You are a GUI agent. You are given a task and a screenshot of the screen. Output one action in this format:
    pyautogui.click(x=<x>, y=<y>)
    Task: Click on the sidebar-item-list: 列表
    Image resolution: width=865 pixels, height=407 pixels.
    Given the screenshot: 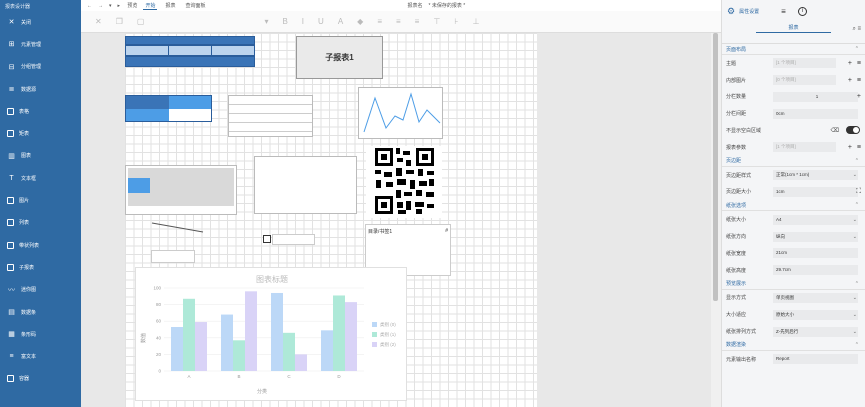 What is the action you would take?
    pyautogui.click(x=40, y=223)
    